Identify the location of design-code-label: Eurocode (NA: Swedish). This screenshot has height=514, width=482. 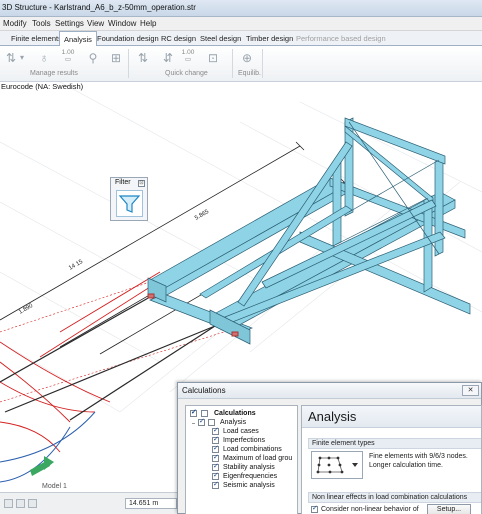
(42, 86).